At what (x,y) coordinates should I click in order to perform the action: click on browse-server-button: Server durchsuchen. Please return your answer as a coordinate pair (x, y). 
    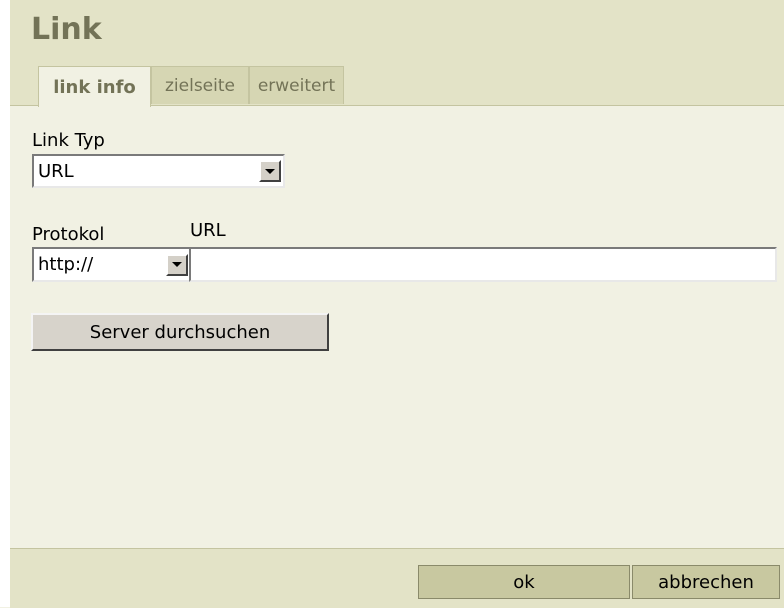
    Looking at the image, I should click on (180, 332).